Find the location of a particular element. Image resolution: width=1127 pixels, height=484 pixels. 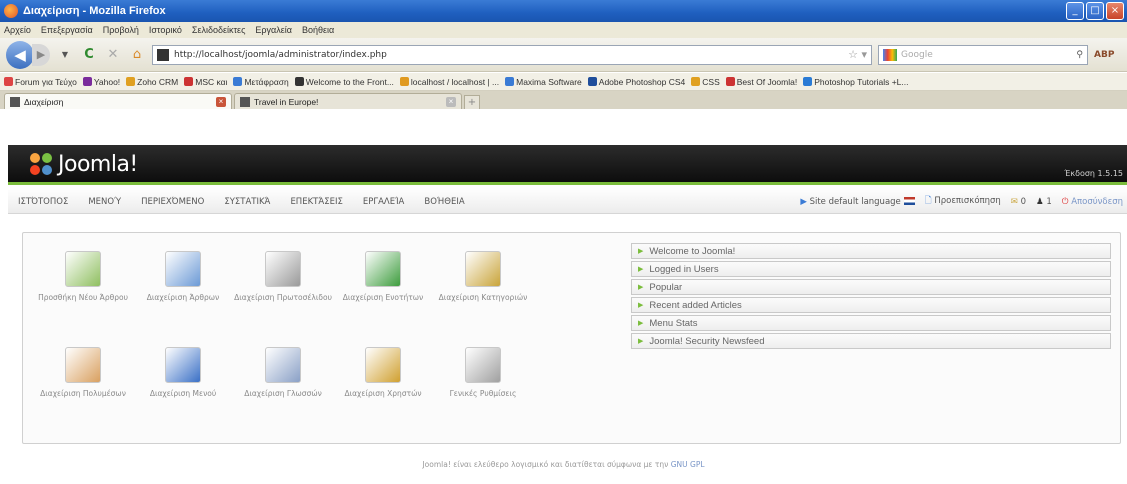

addon-icon: ABP is located at coordinates (1104, 55).